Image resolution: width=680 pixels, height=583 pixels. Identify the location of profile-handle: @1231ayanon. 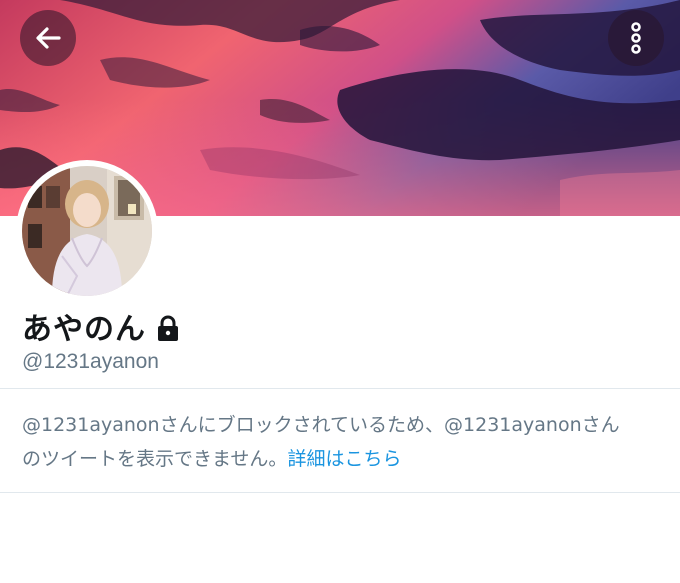
(90, 361).